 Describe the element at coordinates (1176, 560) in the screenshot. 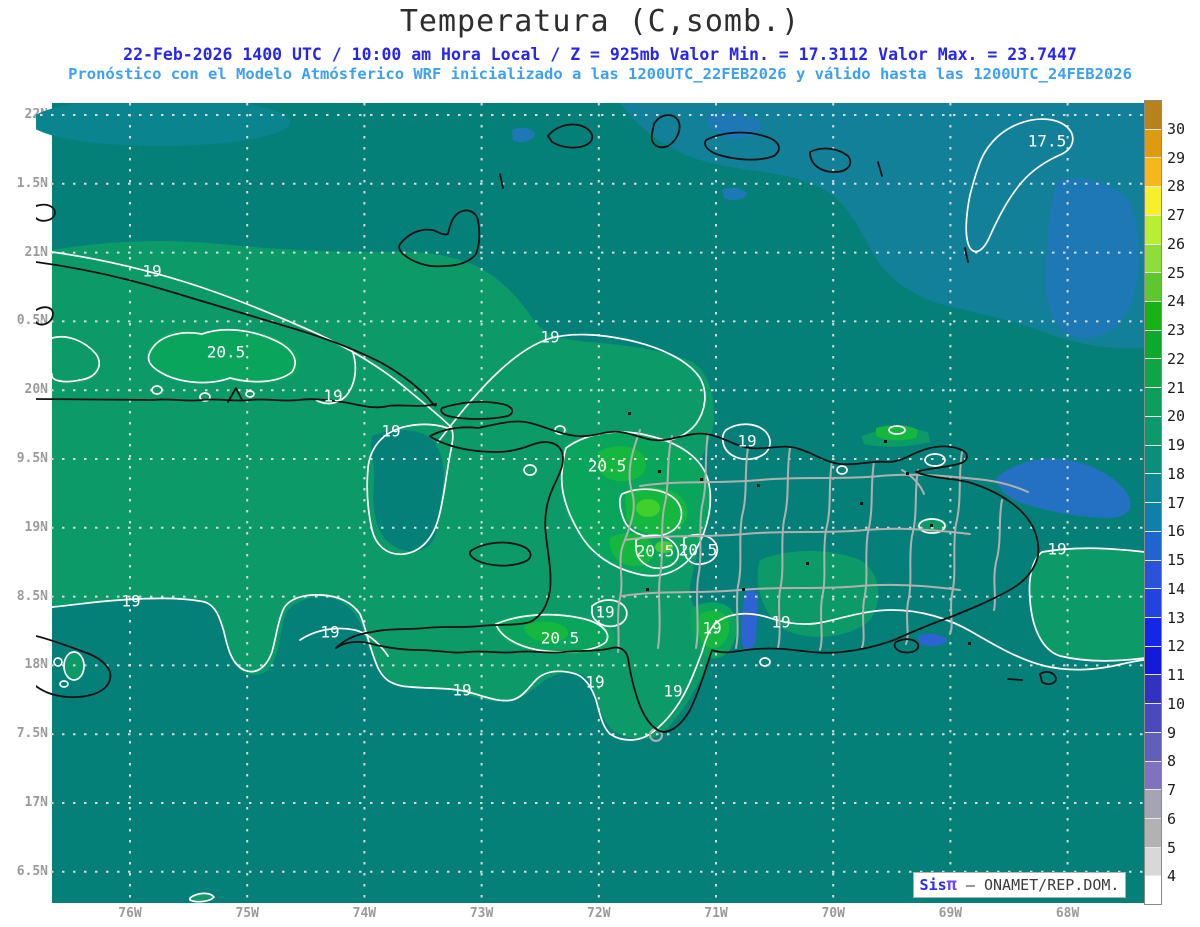

I see `colorbar-tick-label: 15` at that location.